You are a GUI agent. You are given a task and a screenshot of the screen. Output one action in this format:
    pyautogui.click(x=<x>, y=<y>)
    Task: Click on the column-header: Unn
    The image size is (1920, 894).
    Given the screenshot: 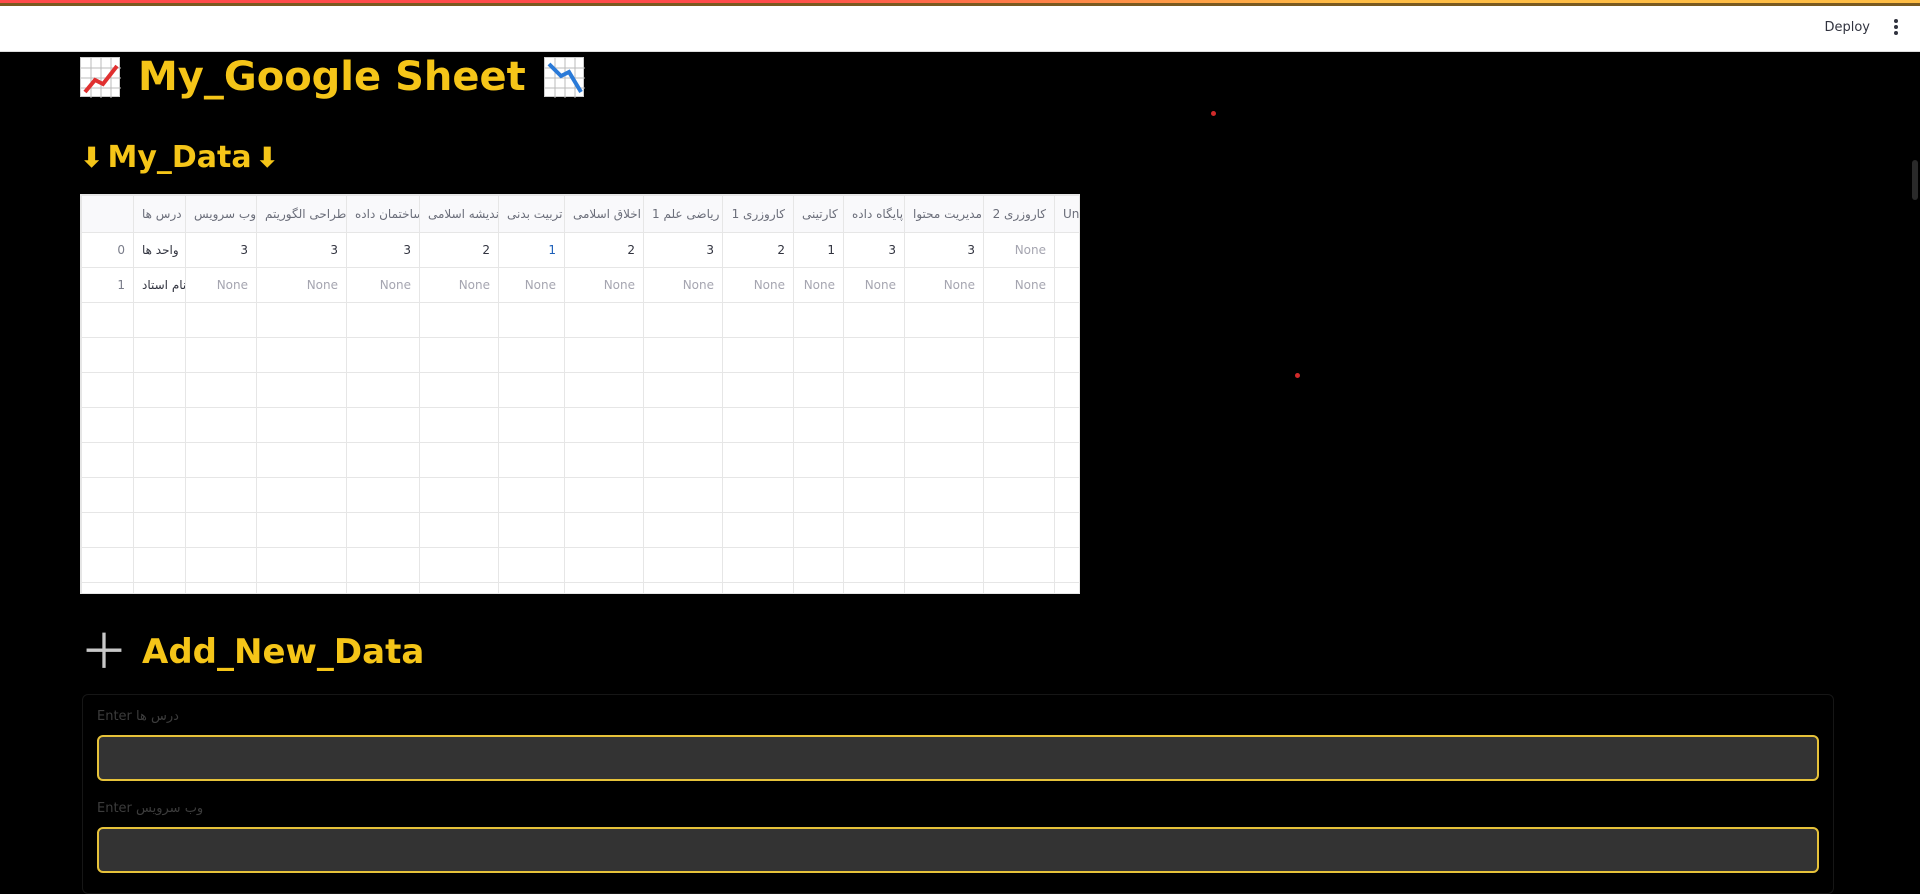 What is the action you would take?
    pyautogui.click(x=1066, y=214)
    